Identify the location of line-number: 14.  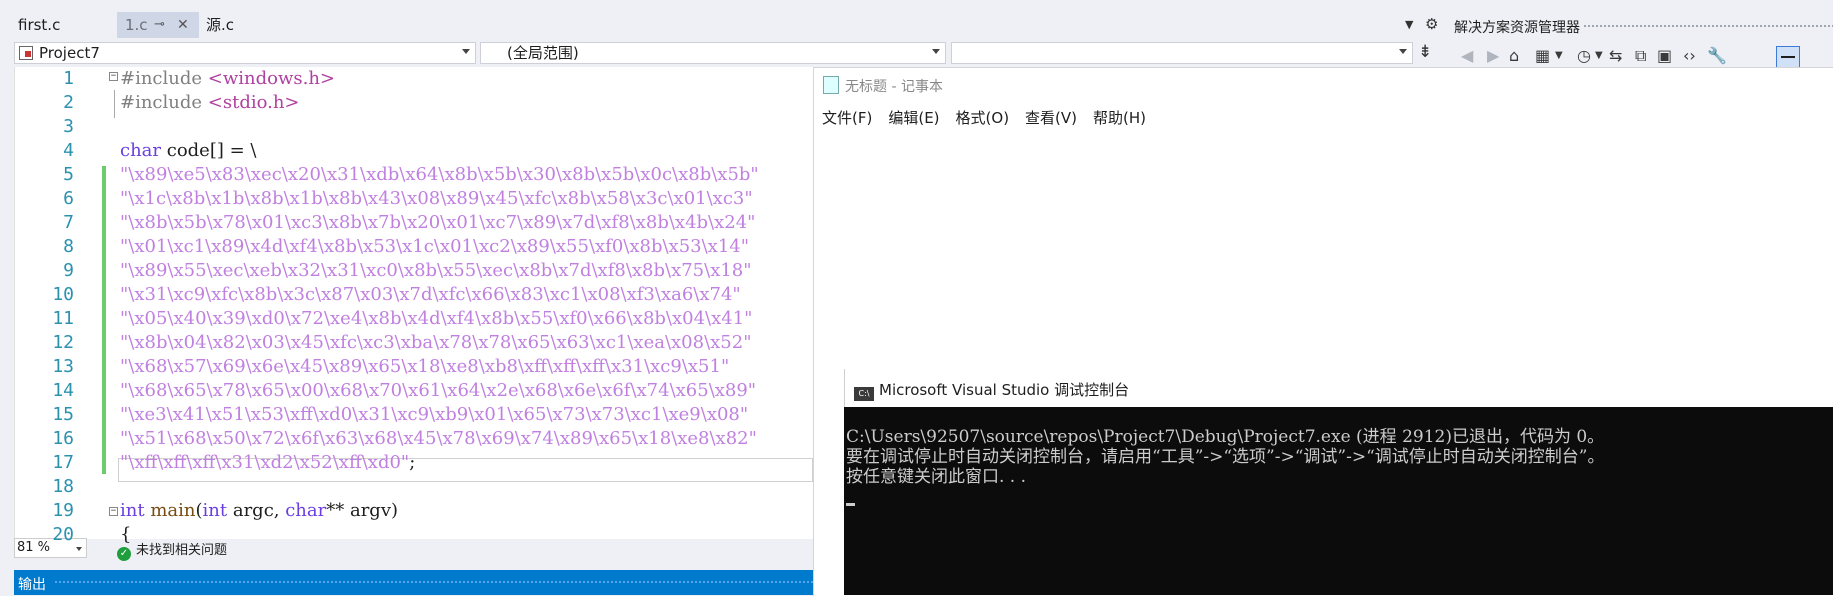
(63, 390).